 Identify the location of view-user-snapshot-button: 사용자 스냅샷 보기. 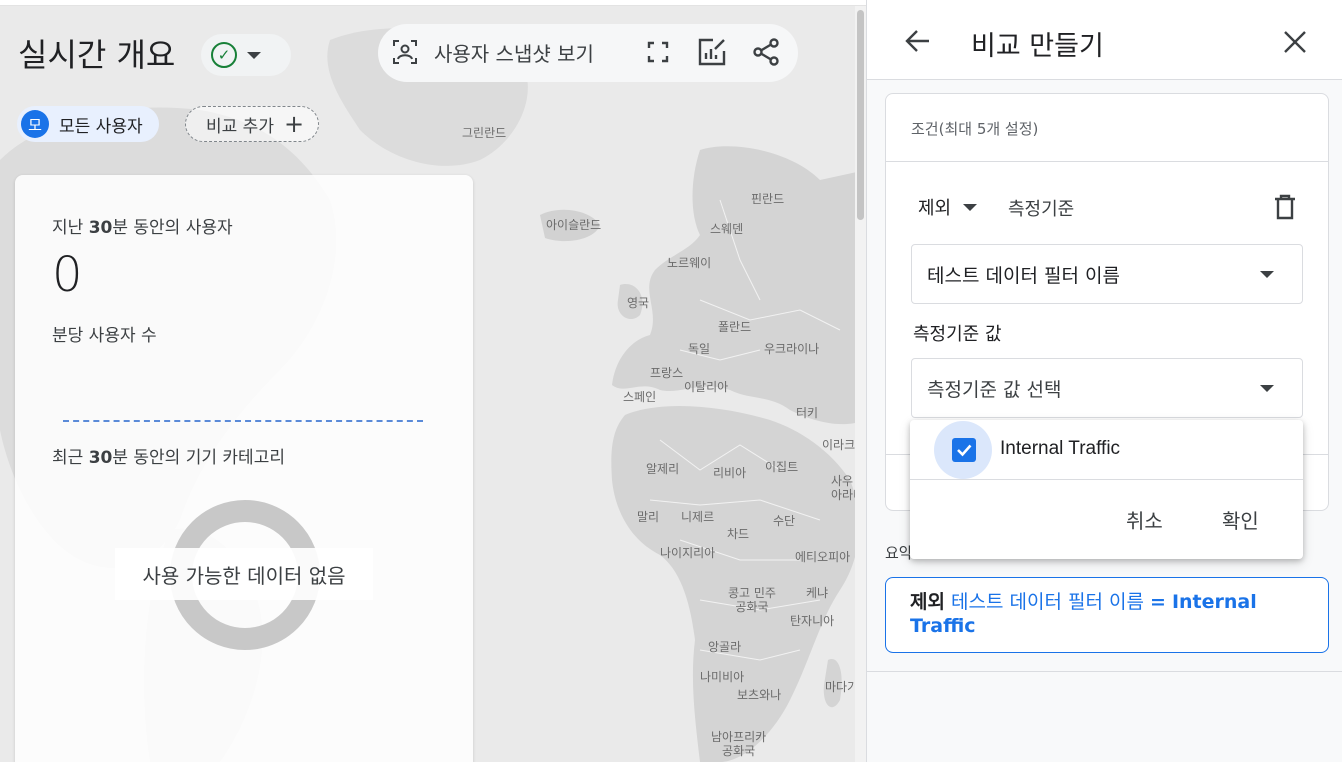
(493, 52).